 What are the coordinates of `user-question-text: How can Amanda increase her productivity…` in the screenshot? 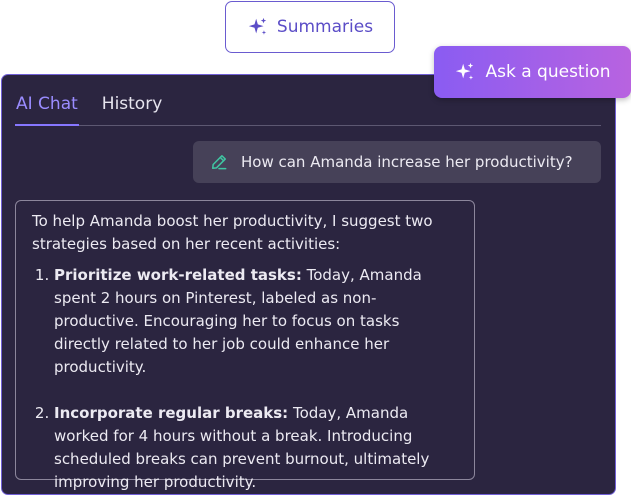 It's located at (407, 162).